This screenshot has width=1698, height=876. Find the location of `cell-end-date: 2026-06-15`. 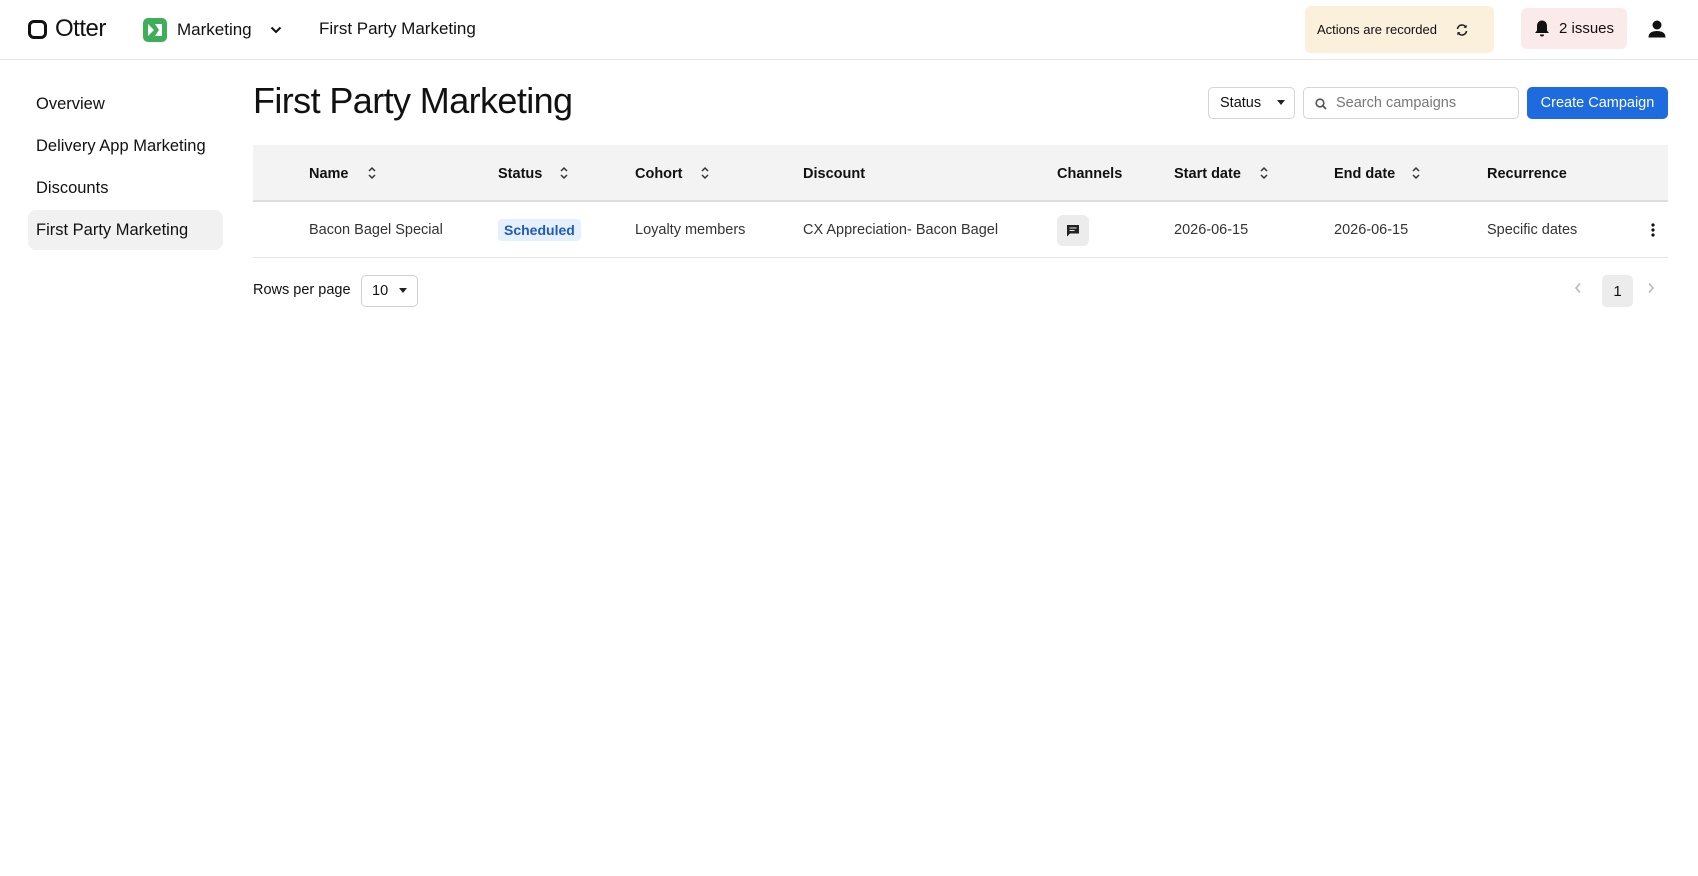

cell-end-date: 2026-06-15 is located at coordinates (1371, 230).